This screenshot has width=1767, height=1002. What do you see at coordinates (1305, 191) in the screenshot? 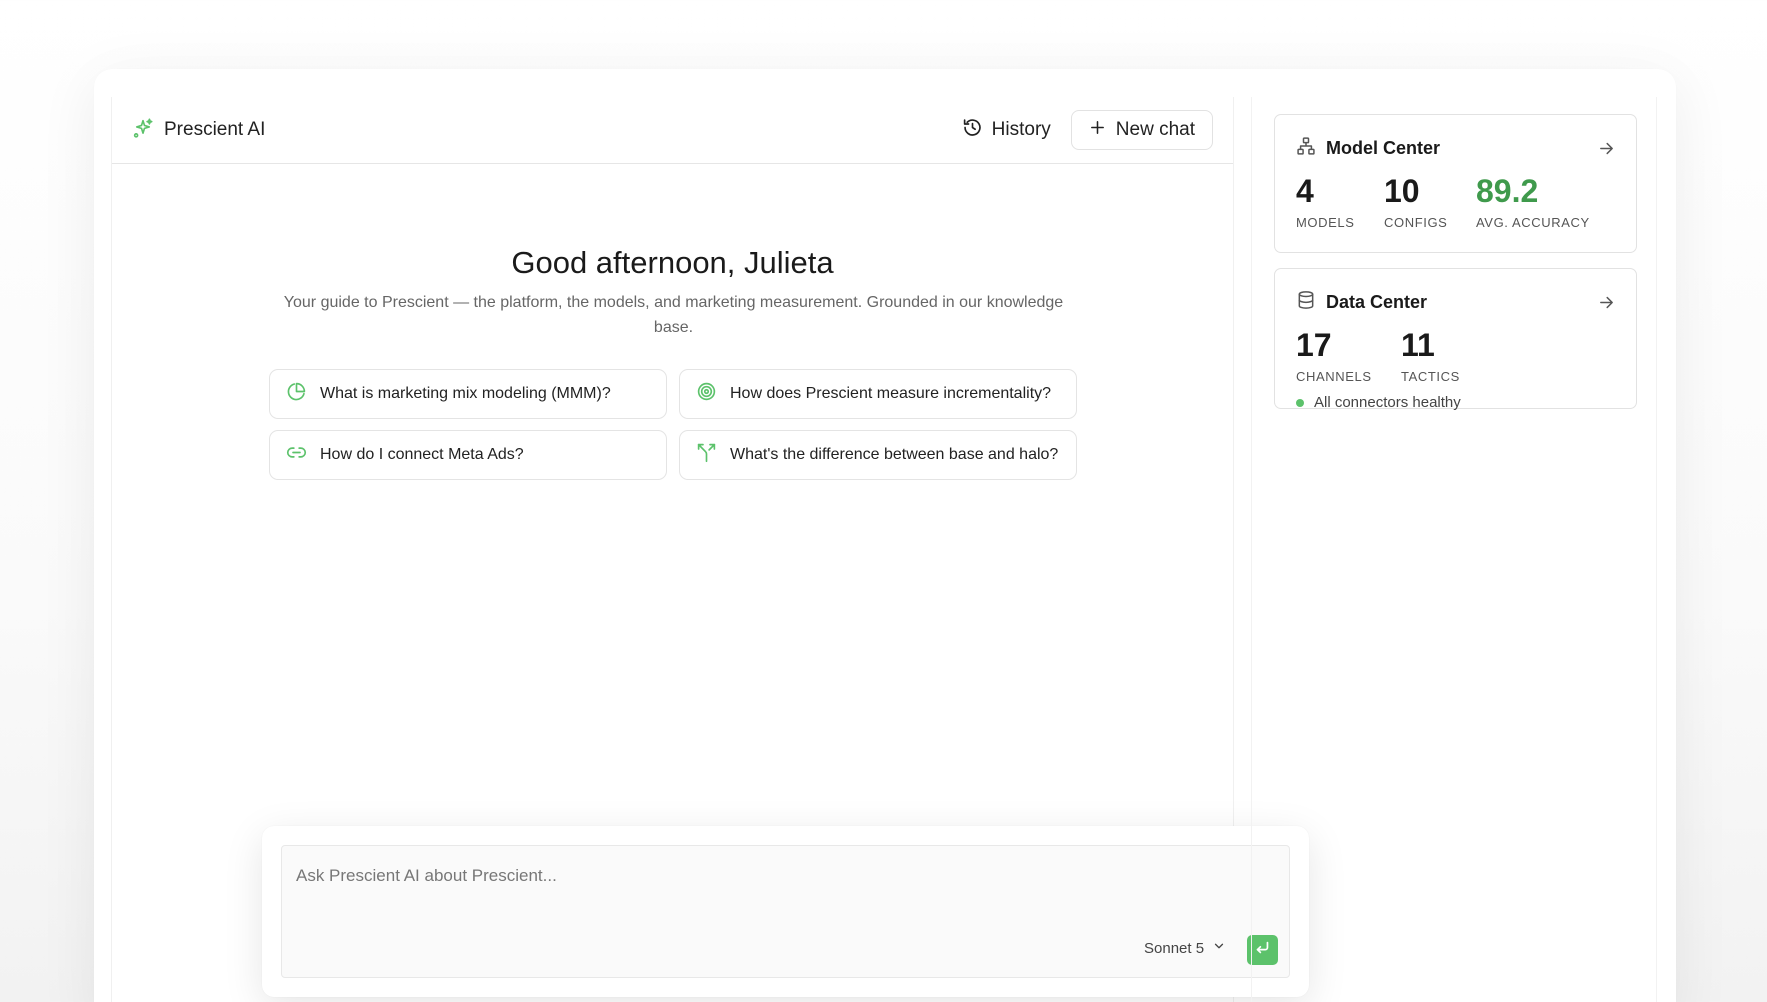
I see `stat-value: 4` at bounding box center [1305, 191].